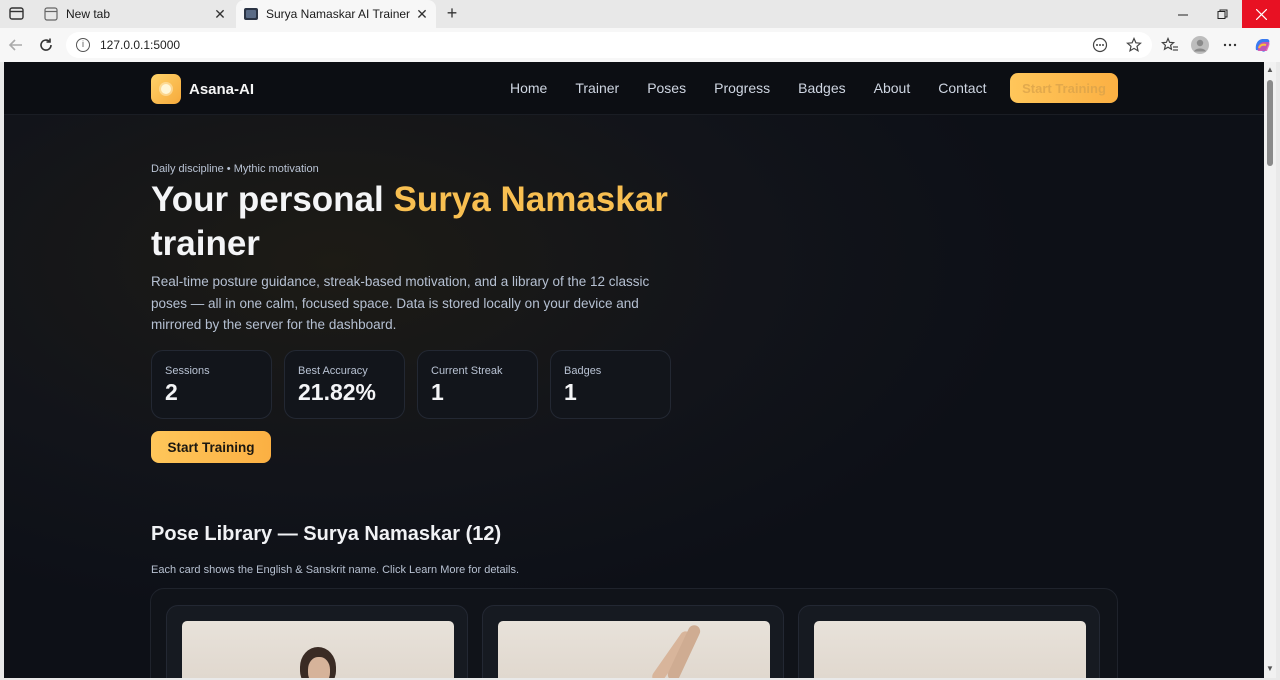 The height and width of the screenshot is (680, 1280). Describe the element at coordinates (205, 243) in the screenshot. I see `hero-title-part2: trainer` at that location.